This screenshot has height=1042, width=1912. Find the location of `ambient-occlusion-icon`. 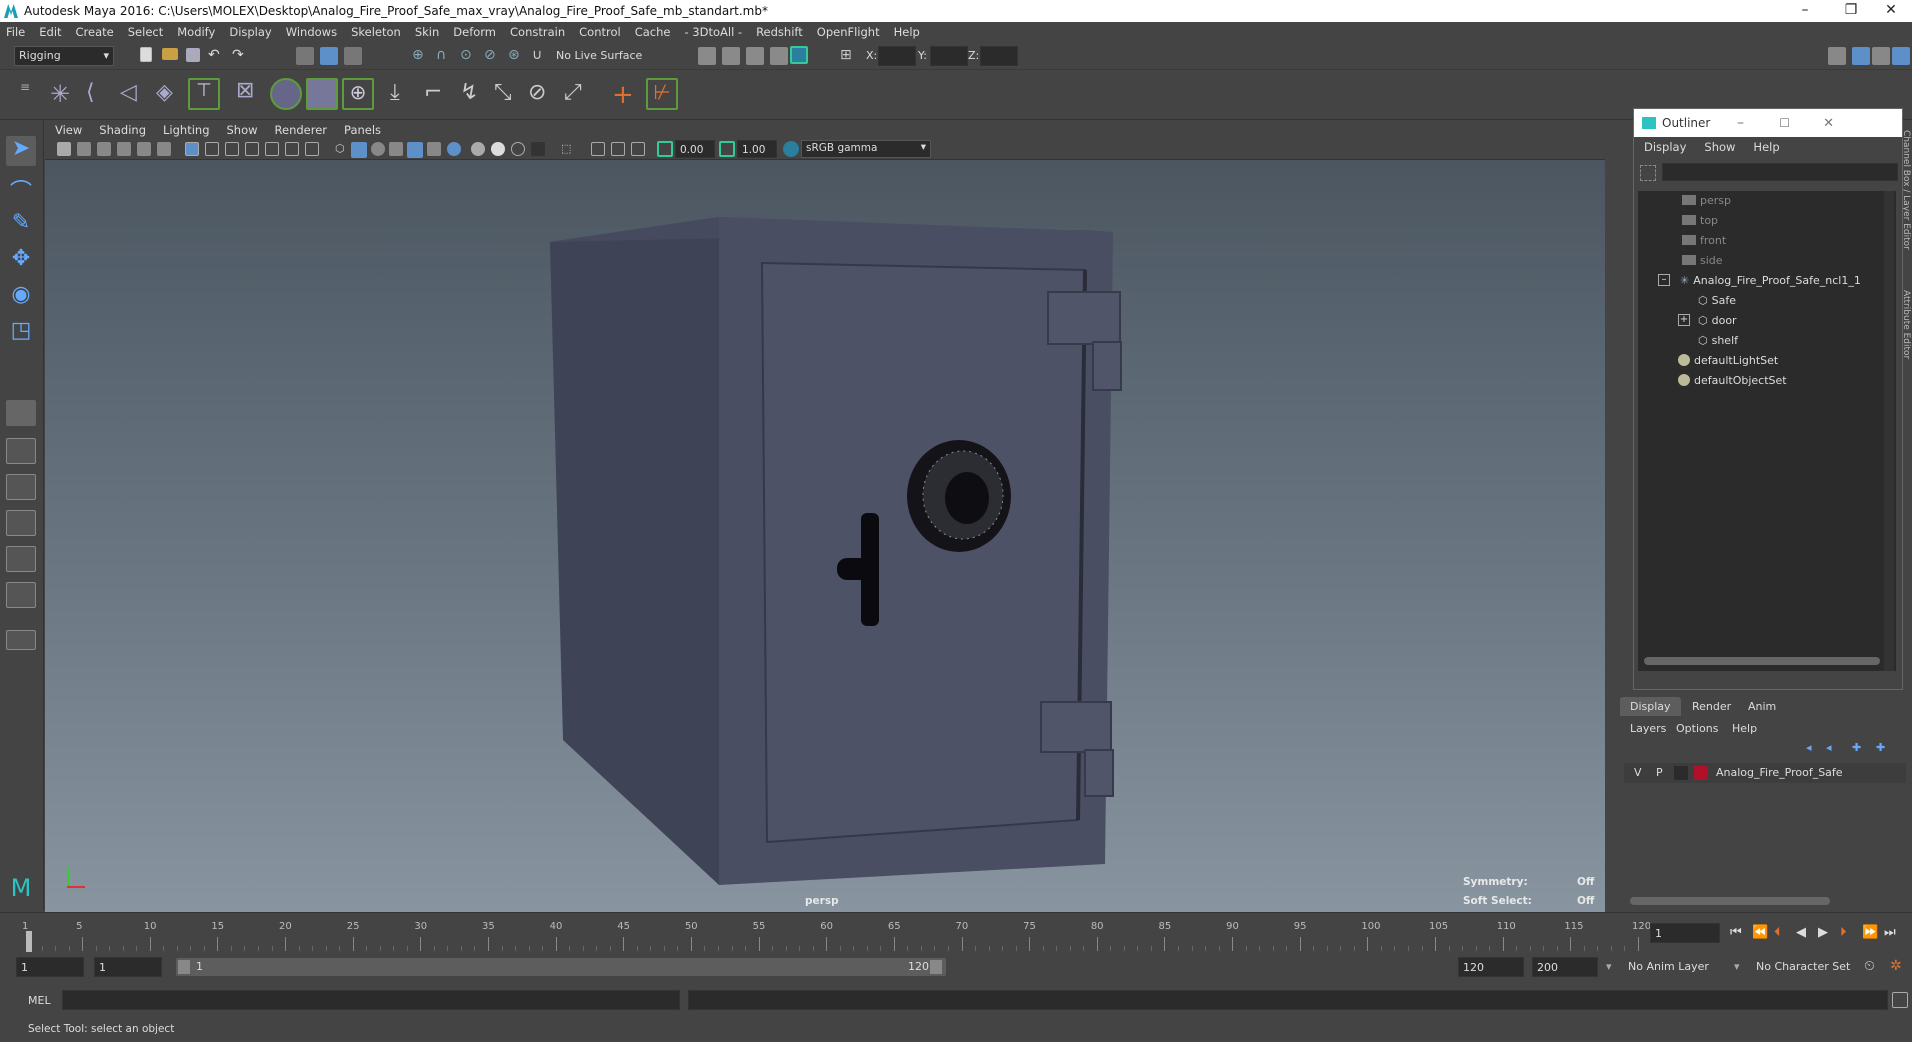

ambient-occlusion-icon is located at coordinates (454, 149).